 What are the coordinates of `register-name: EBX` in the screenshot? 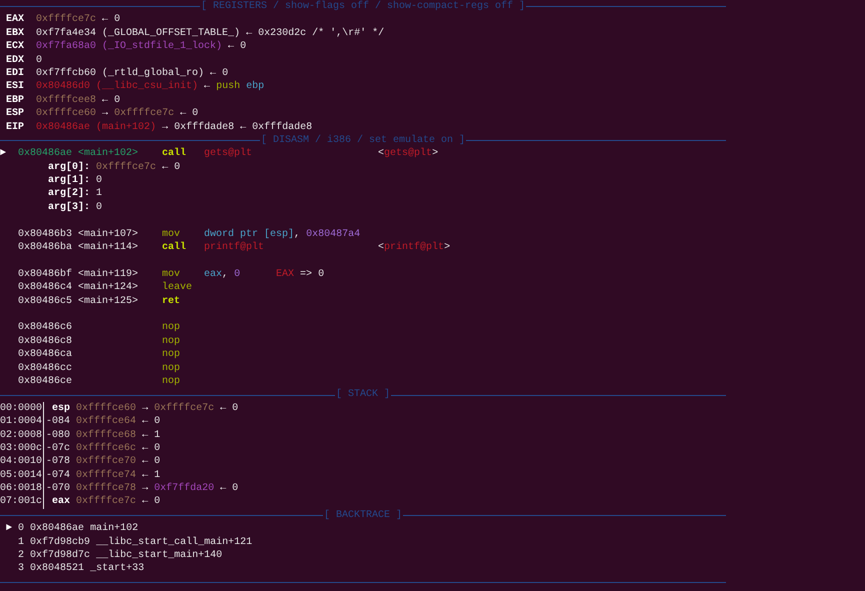 It's located at (15, 33).